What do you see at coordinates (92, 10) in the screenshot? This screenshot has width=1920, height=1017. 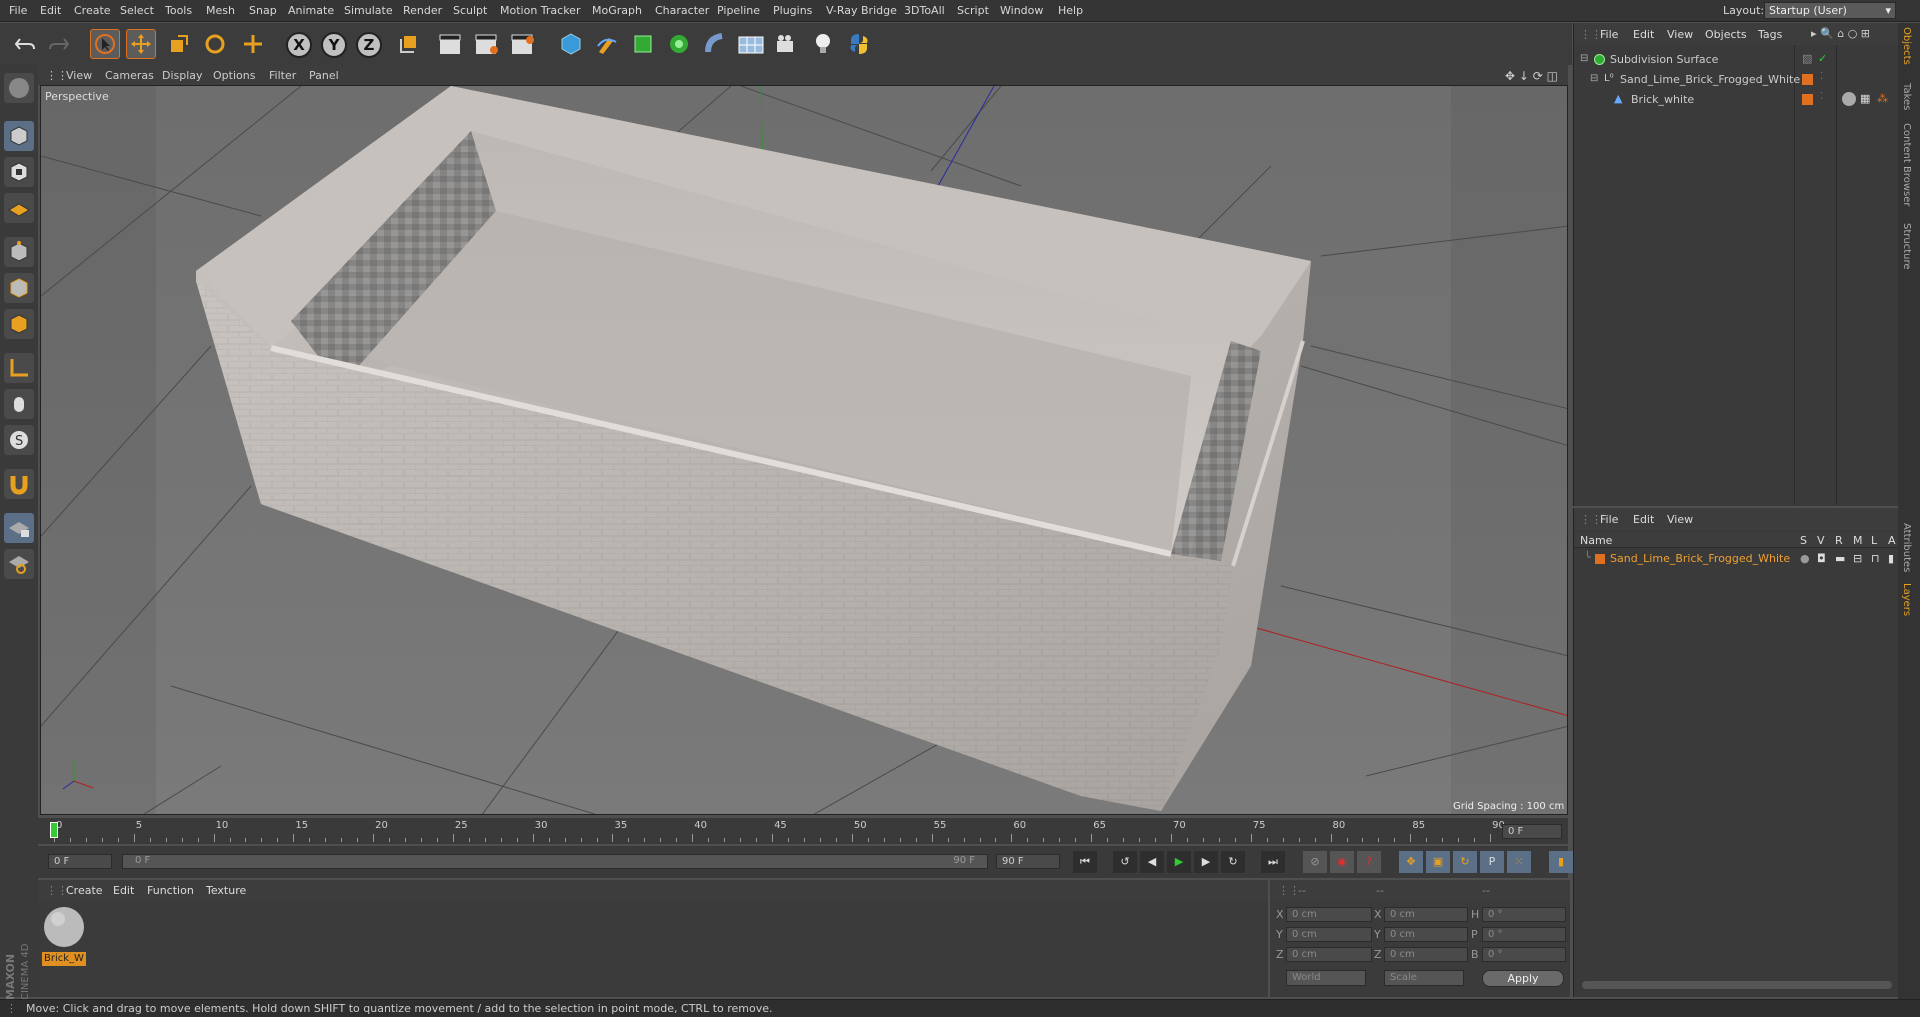 I see `menu-create: Create` at bounding box center [92, 10].